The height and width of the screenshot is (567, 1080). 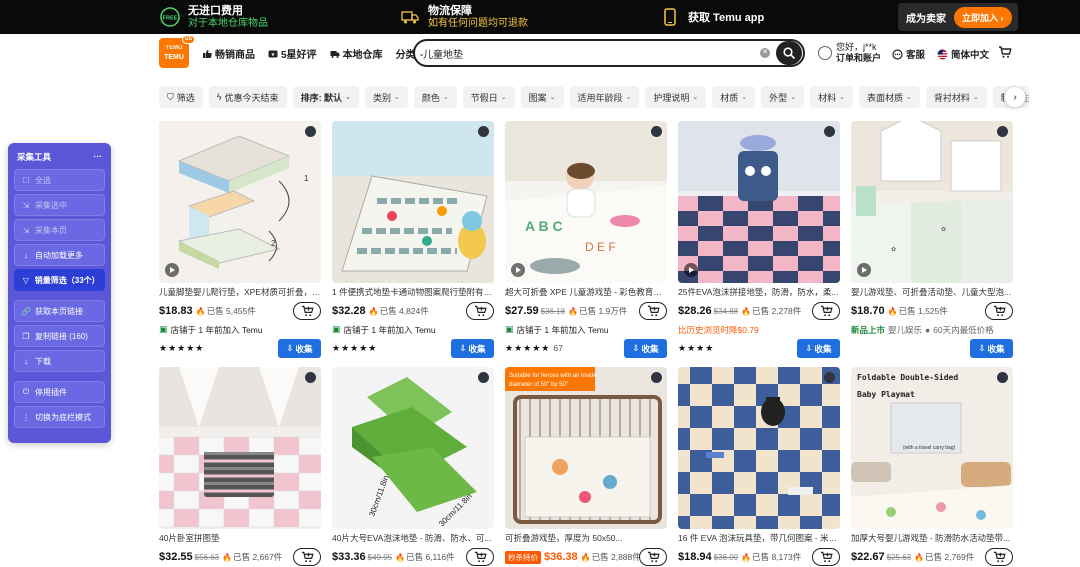 I want to click on language-selector: 简体中文, so click(x=963, y=54).